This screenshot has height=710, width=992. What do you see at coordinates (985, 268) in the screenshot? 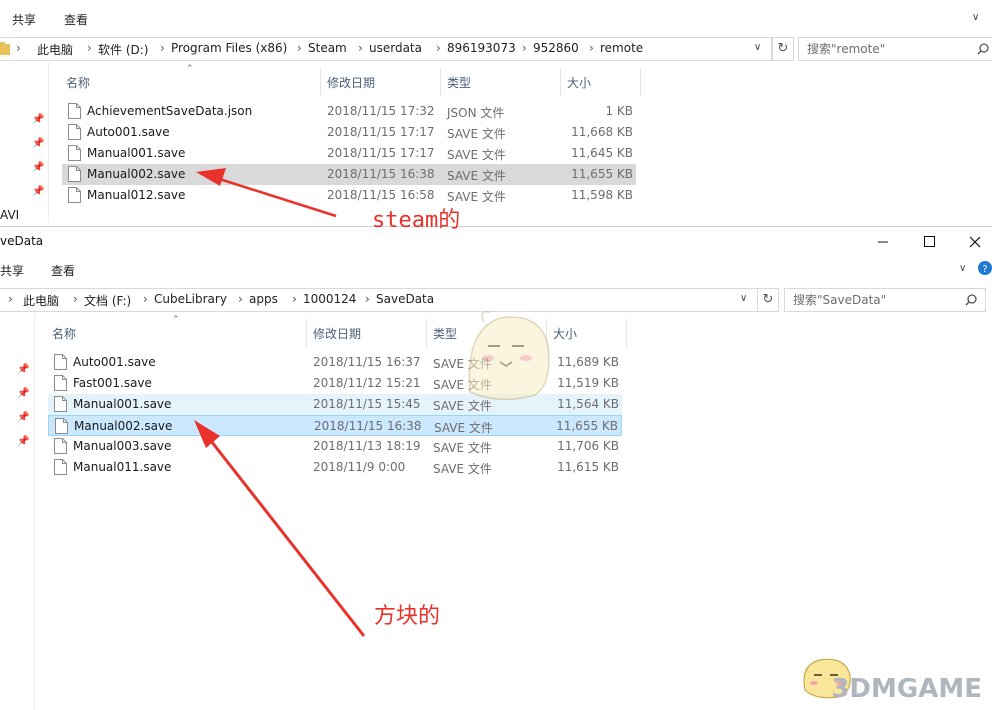
I see `help-icon: ?` at bounding box center [985, 268].